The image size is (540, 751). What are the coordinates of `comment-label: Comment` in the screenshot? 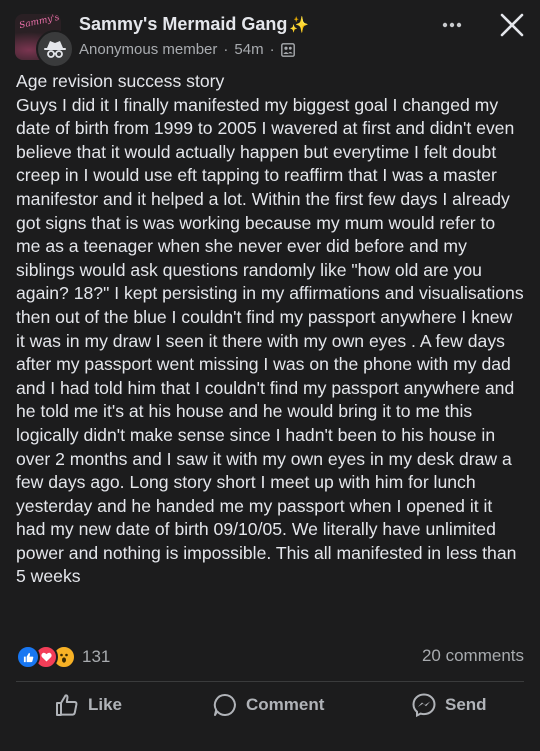 It's located at (285, 704).